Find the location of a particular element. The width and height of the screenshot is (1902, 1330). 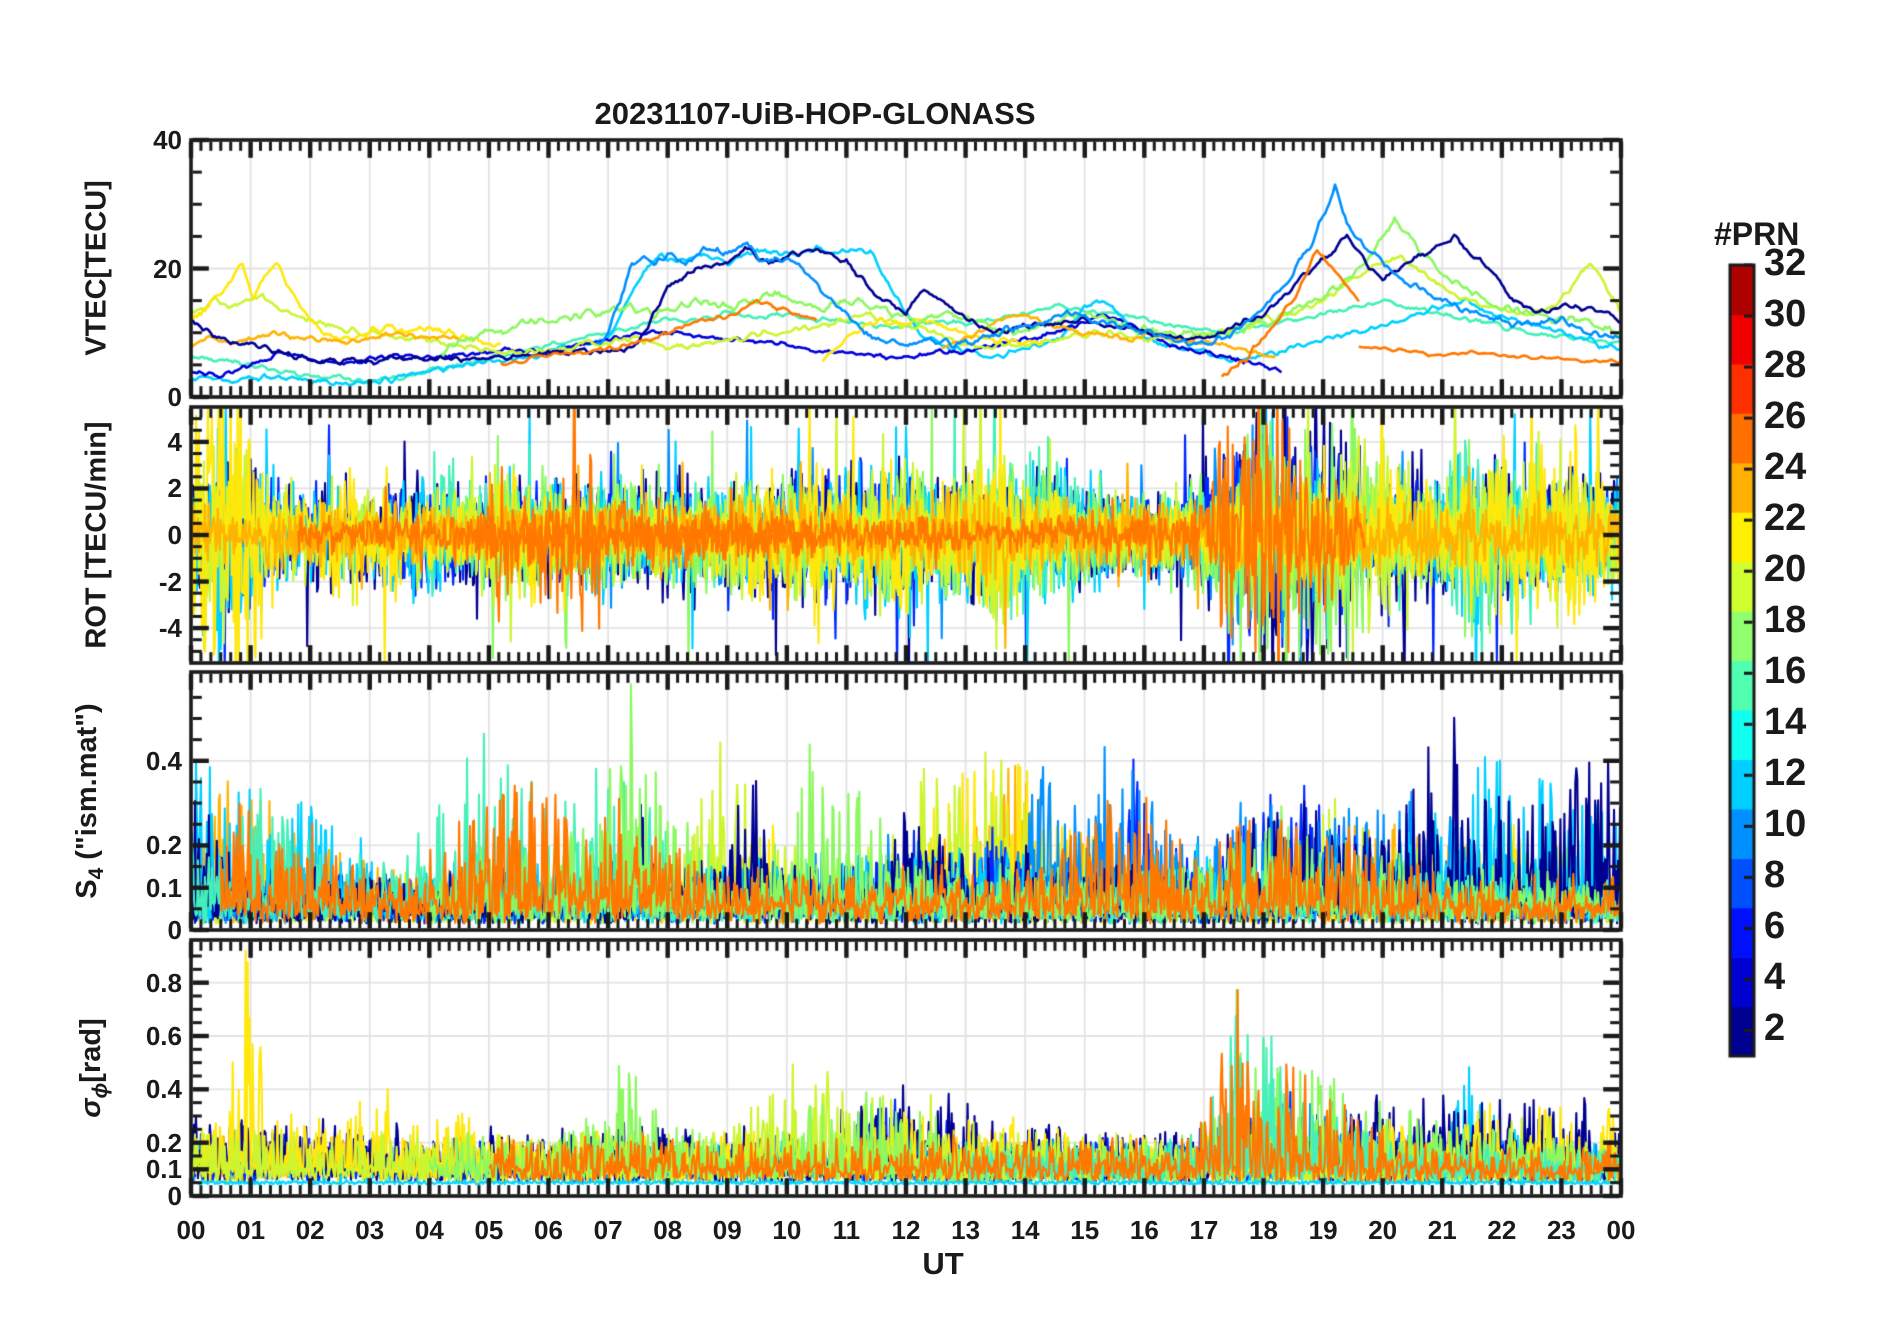

x-tick-label: 11 is located at coordinates (846, 1230).